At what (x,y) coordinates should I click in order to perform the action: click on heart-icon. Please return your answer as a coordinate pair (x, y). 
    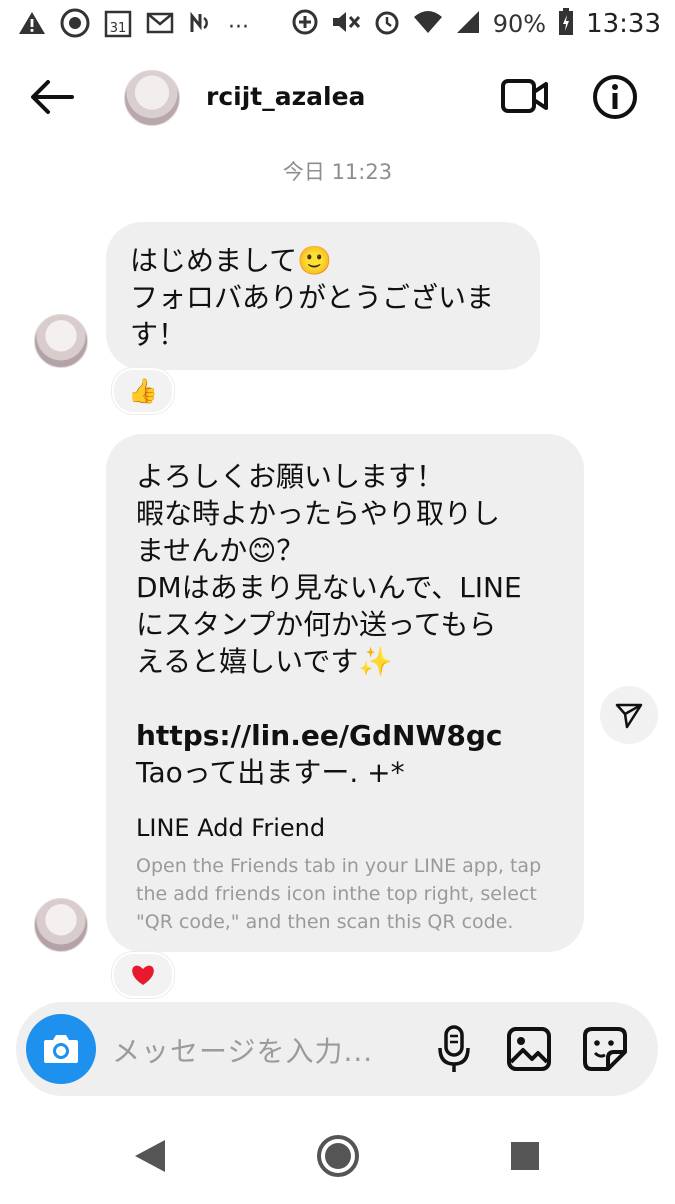
    Looking at the image, I should click on (143, 975).